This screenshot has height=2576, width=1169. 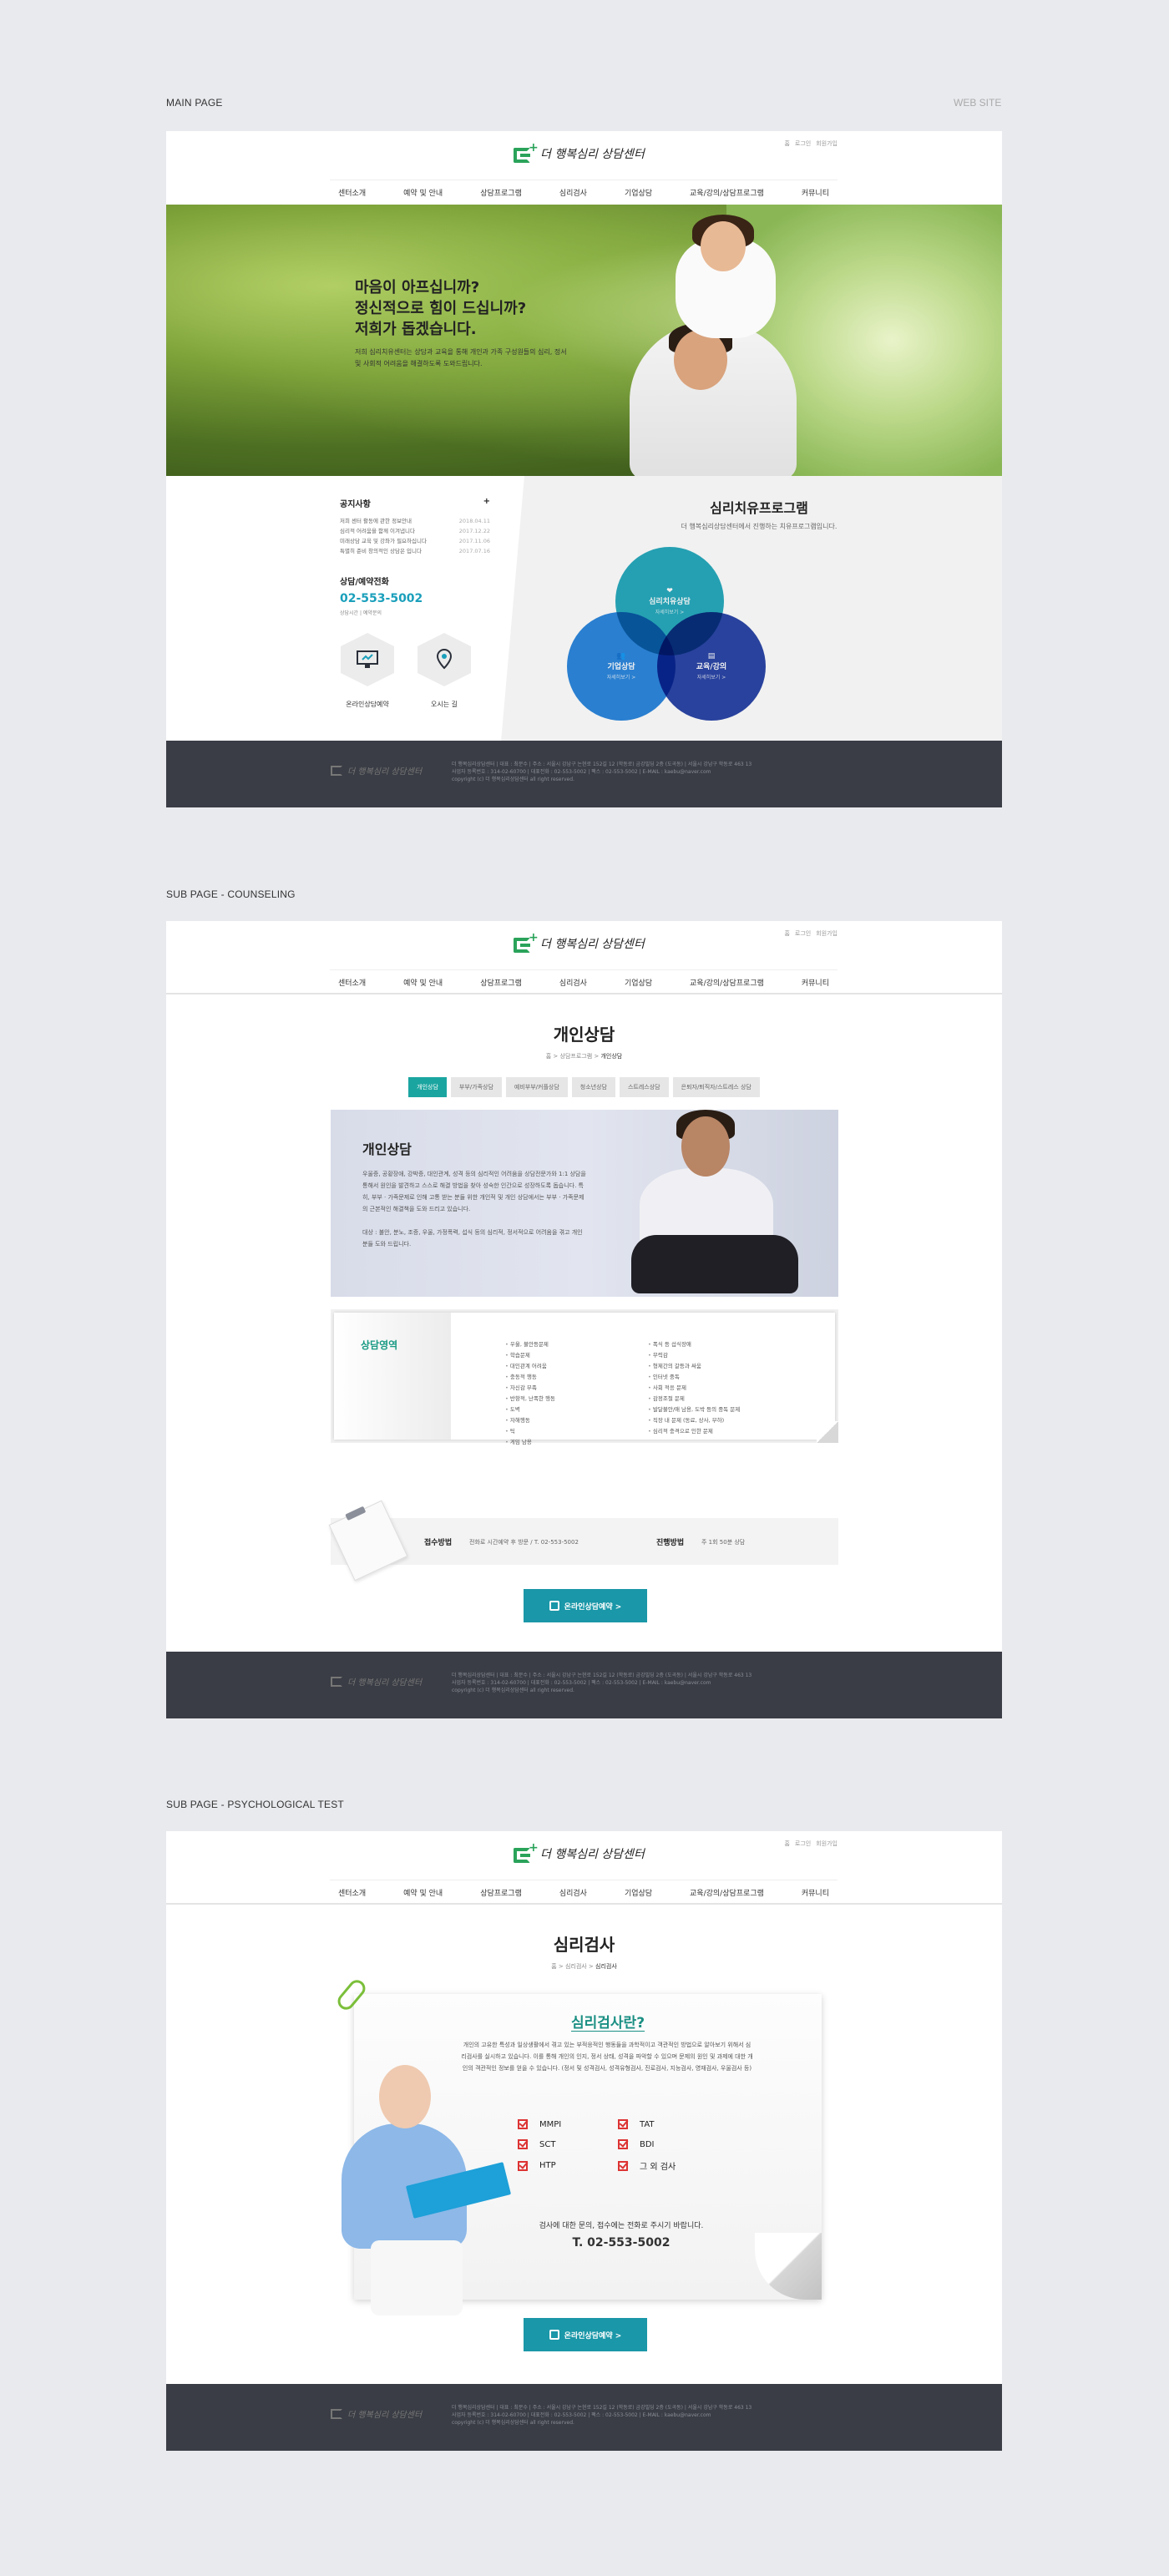 What do you see at coordinates (711, 656) in the screenshot?
I see `book-icon: ▤` at bounding box center [711, 656].